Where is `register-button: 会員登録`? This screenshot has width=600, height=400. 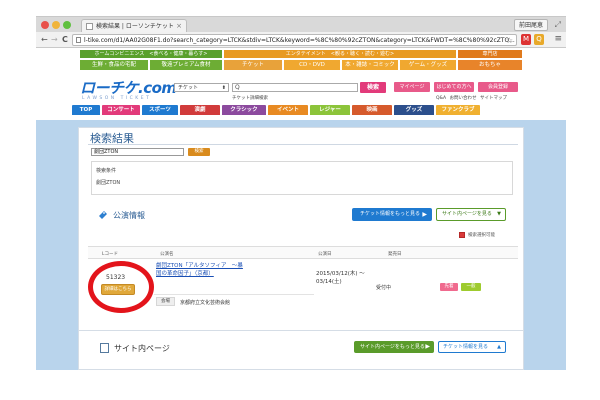 register-button: 会員登録 is located at coordinates (498, 87).